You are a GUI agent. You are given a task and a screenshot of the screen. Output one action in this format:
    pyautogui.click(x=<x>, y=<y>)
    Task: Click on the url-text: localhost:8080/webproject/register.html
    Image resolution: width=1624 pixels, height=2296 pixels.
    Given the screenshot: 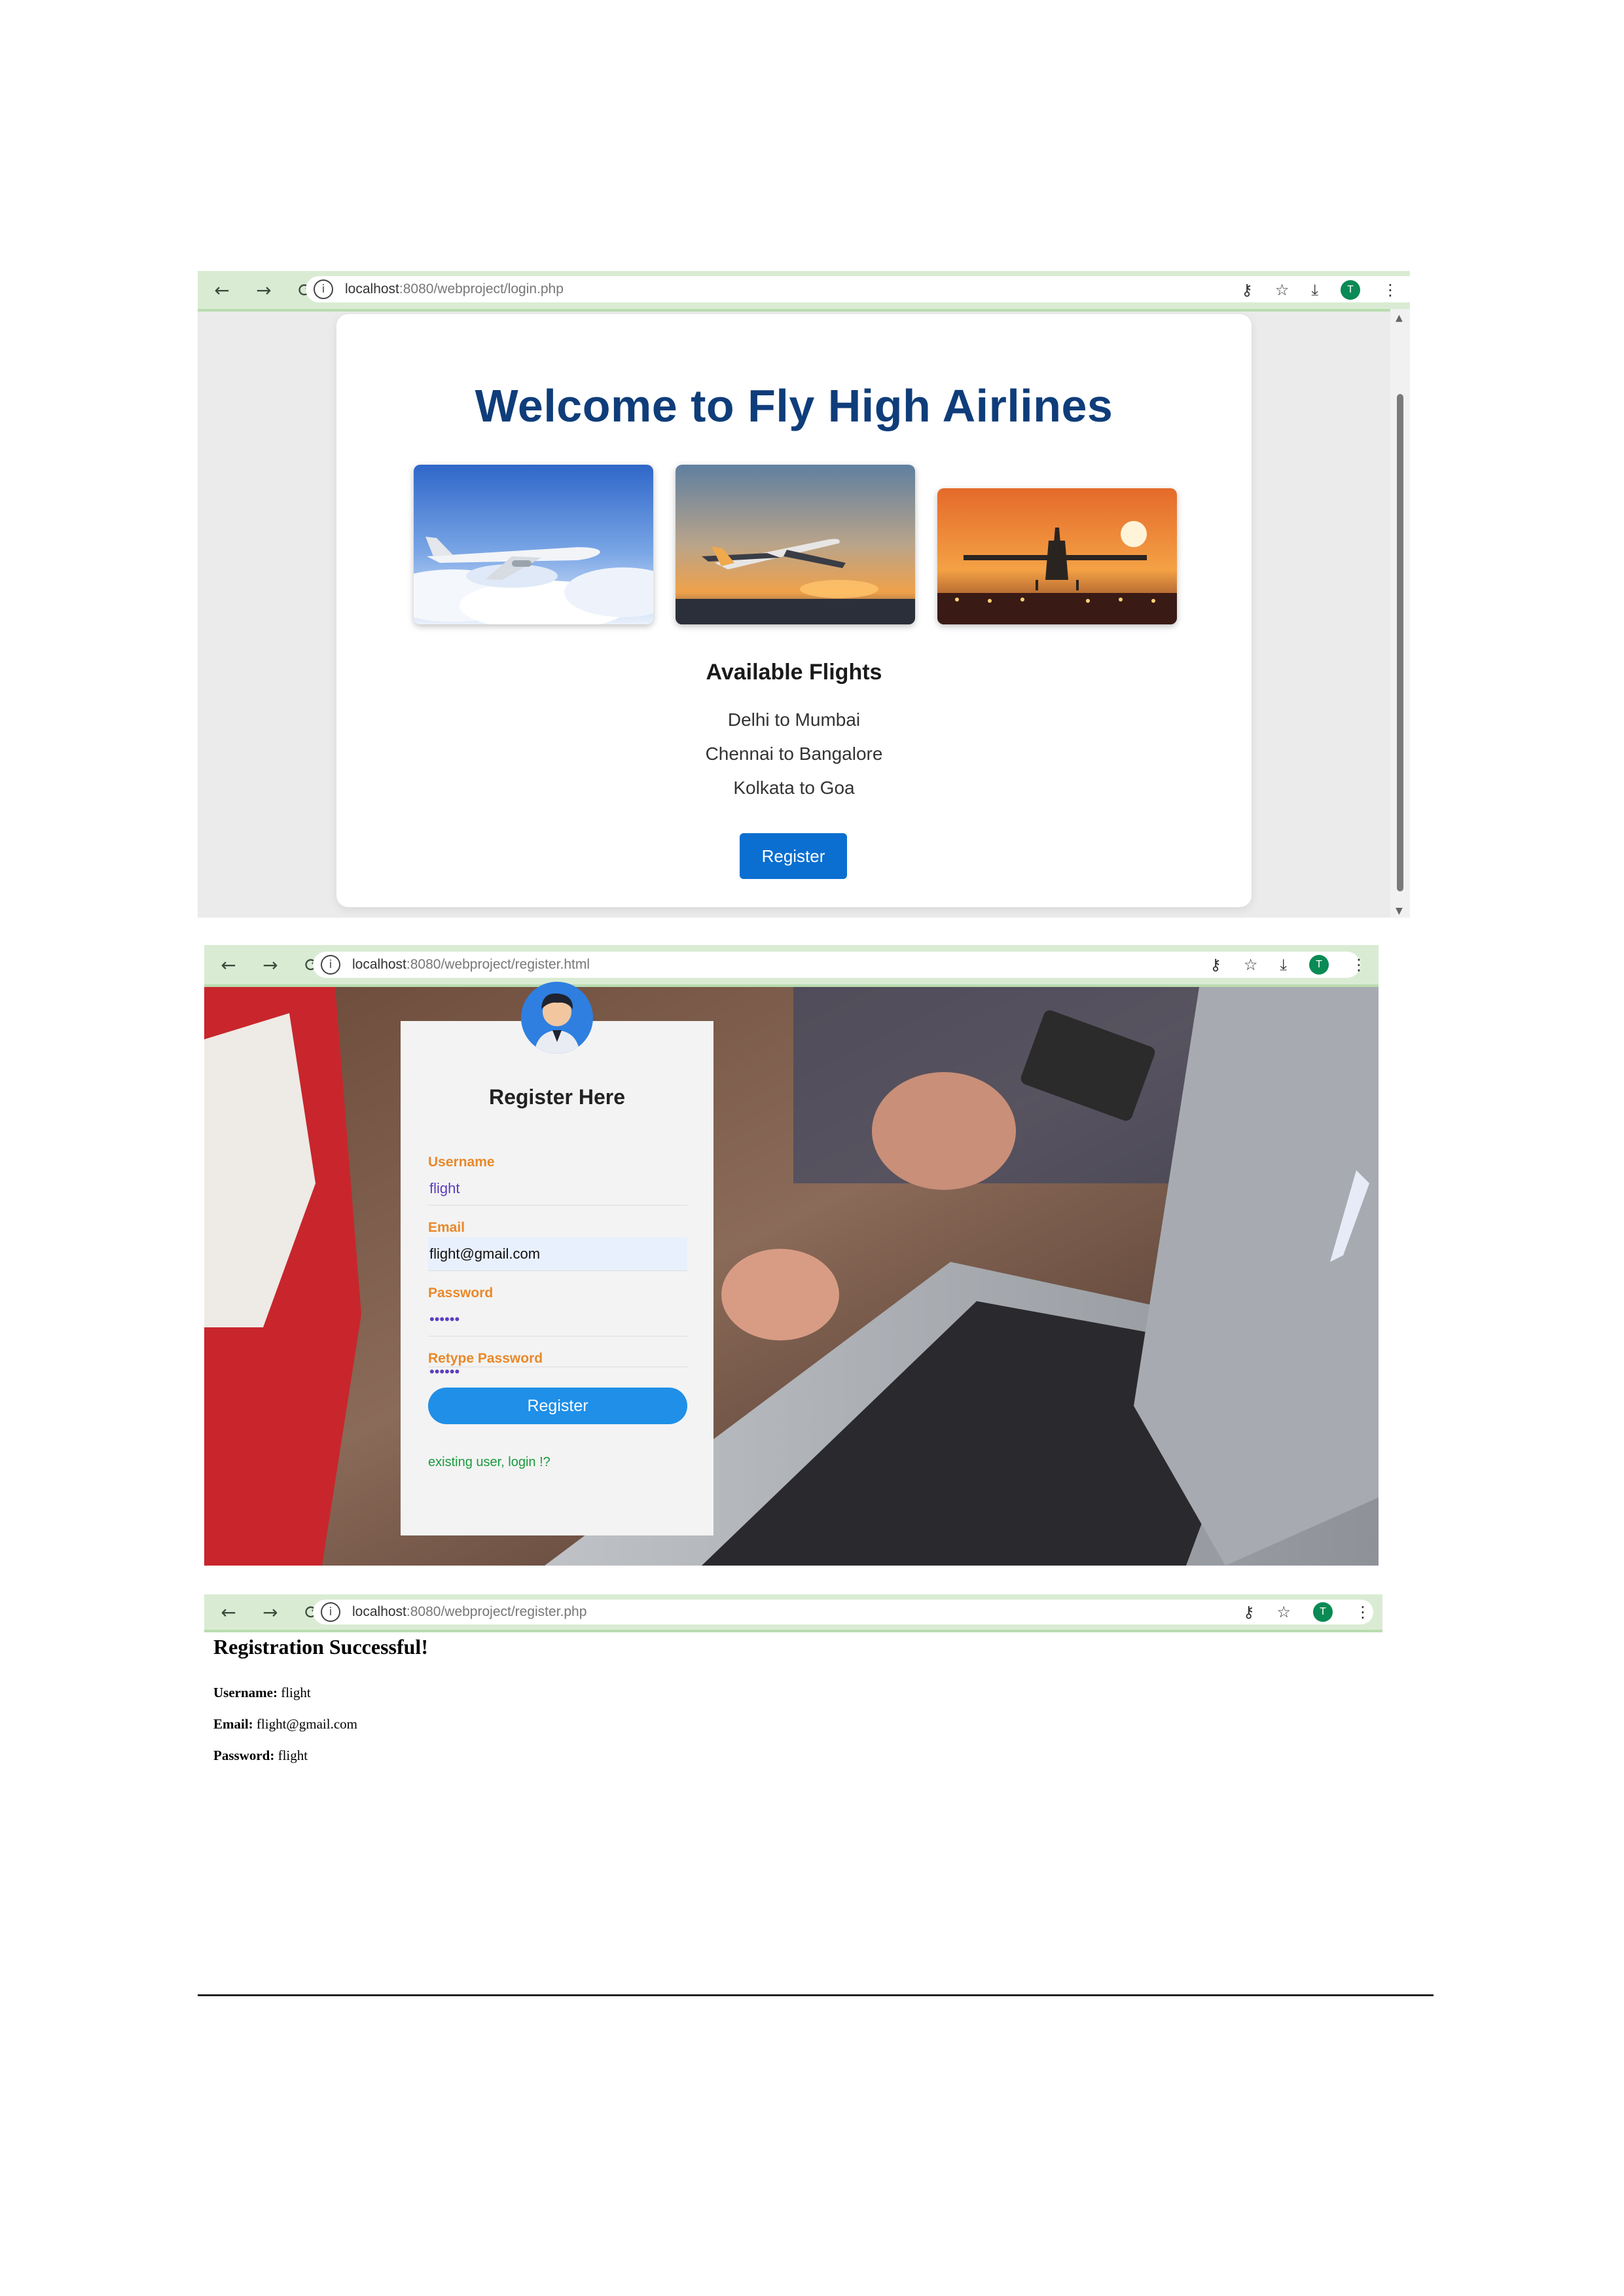 What is the action you would take?
    pyautogui.click(x=471, y=964)
    